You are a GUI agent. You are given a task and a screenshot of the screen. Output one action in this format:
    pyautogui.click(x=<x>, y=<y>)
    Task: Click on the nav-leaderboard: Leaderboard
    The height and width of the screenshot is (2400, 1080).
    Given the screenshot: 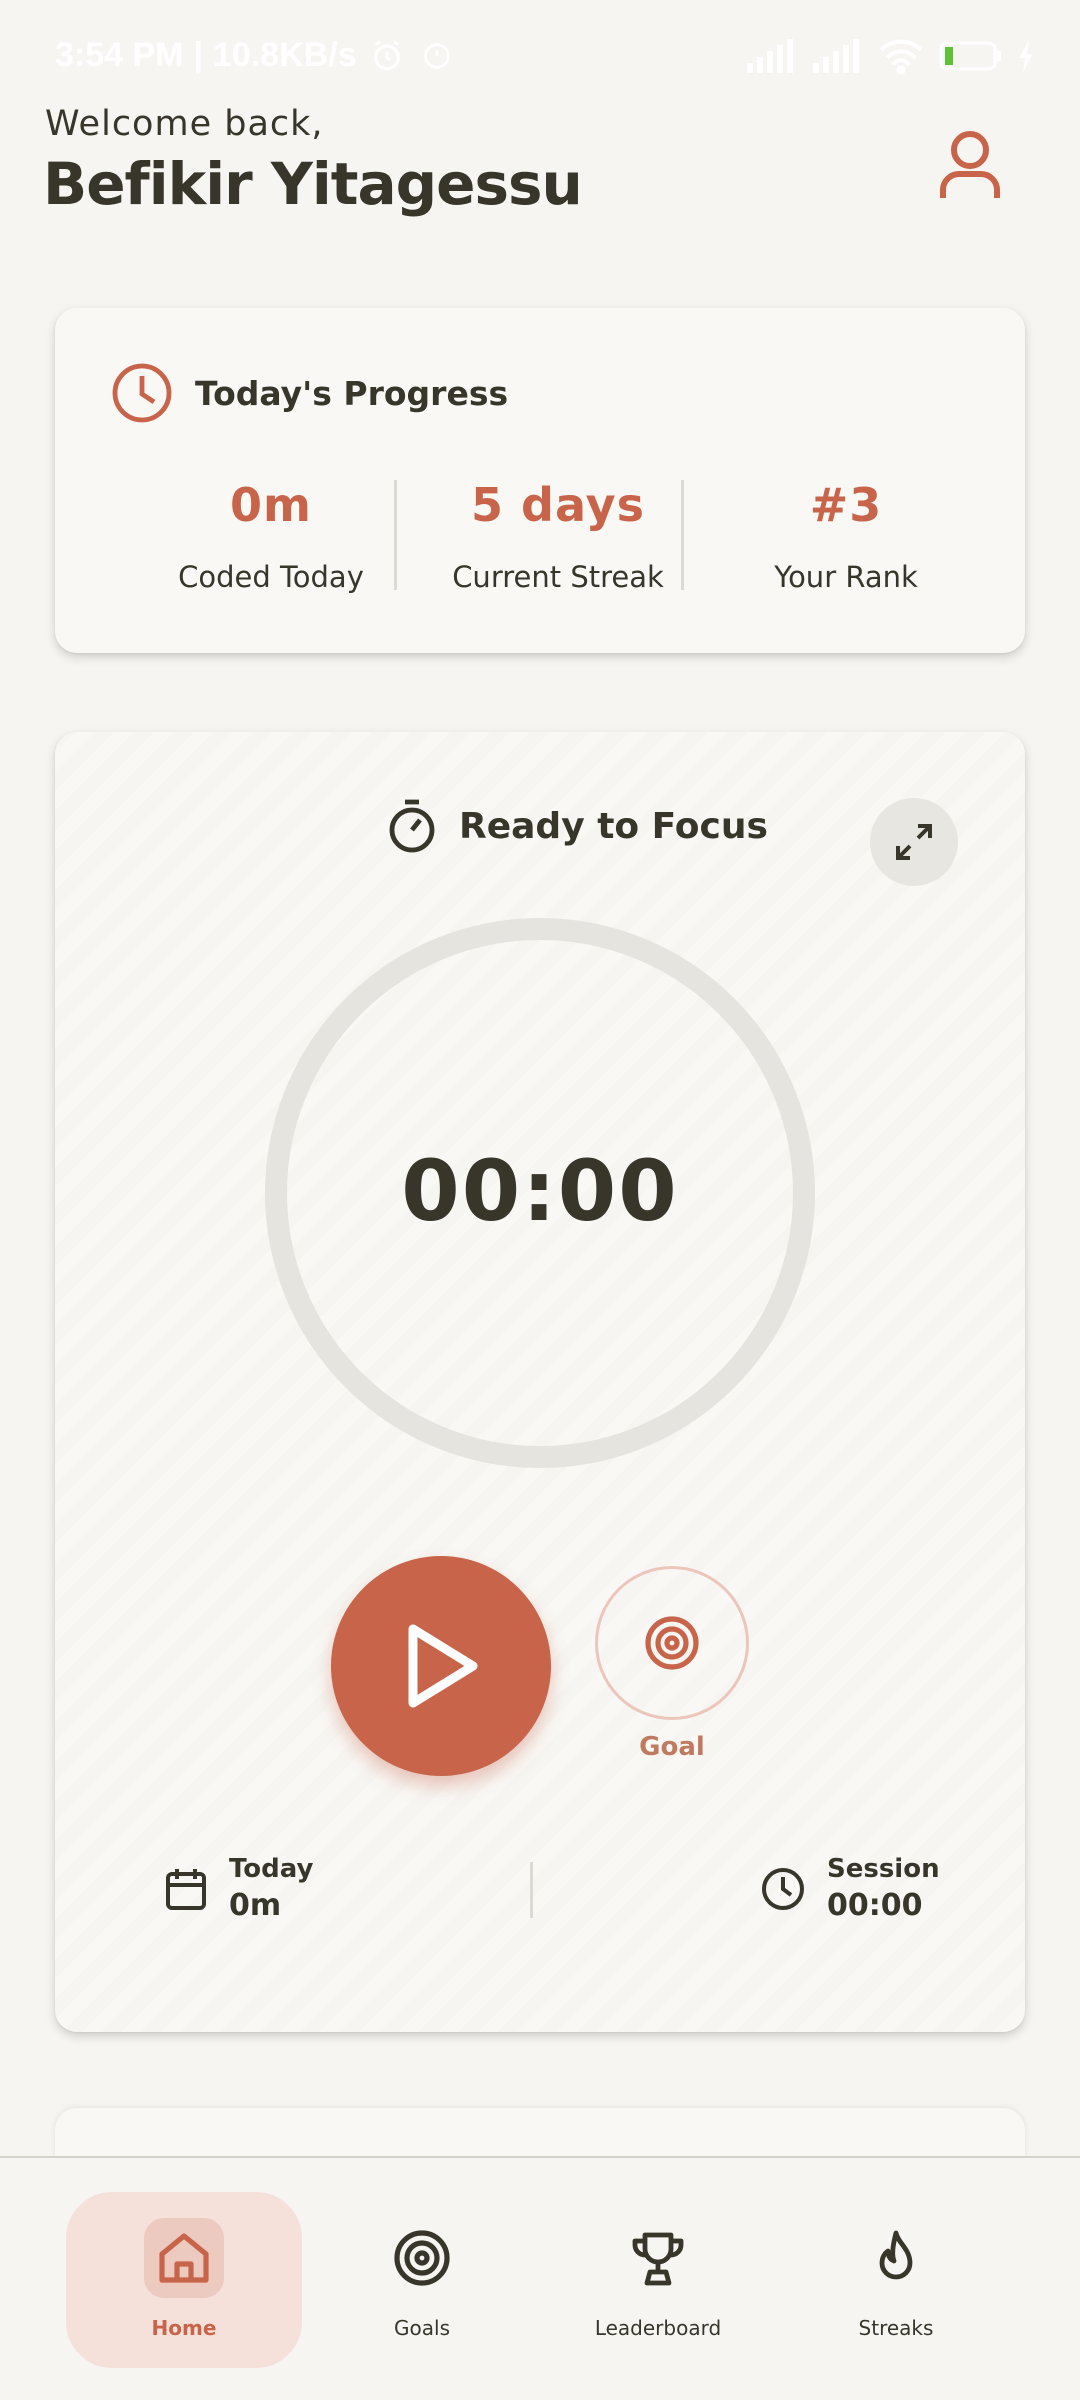 What is the action you would take?
    pyautogui.click(x=658, y=2280)
    